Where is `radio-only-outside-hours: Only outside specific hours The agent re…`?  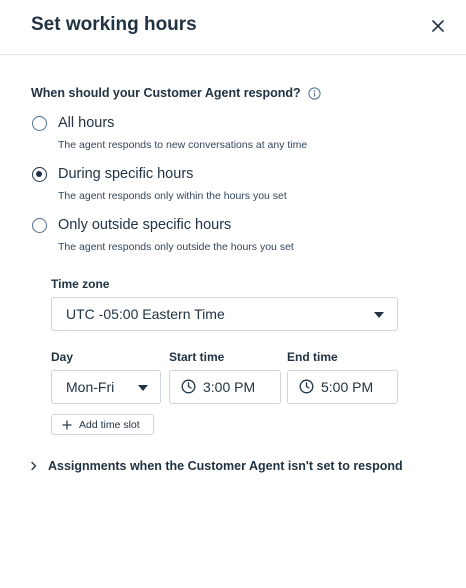
radio-only-outside-hours: Only outside specific hours The agent re… is located at coordinates (231, 237).